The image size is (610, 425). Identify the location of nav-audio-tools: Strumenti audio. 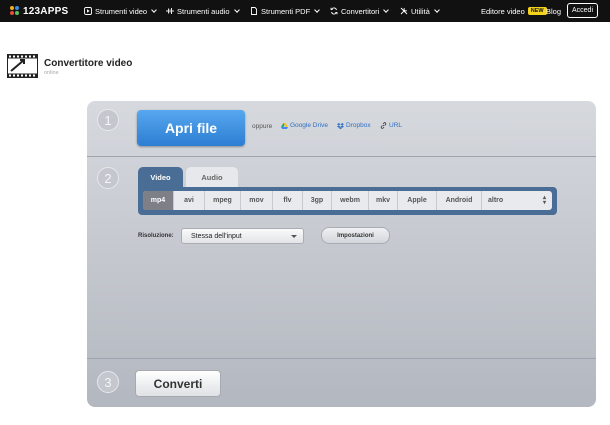
(203, 11).